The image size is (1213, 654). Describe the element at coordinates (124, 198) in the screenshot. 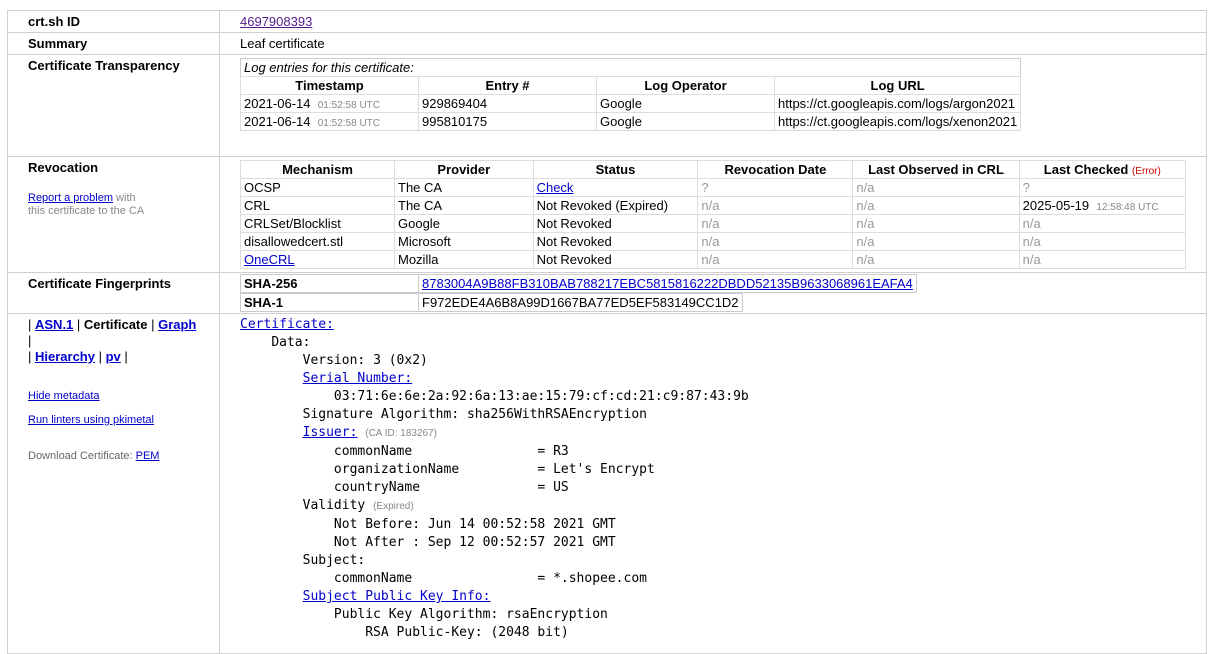

I see `report-text: with` at that location.